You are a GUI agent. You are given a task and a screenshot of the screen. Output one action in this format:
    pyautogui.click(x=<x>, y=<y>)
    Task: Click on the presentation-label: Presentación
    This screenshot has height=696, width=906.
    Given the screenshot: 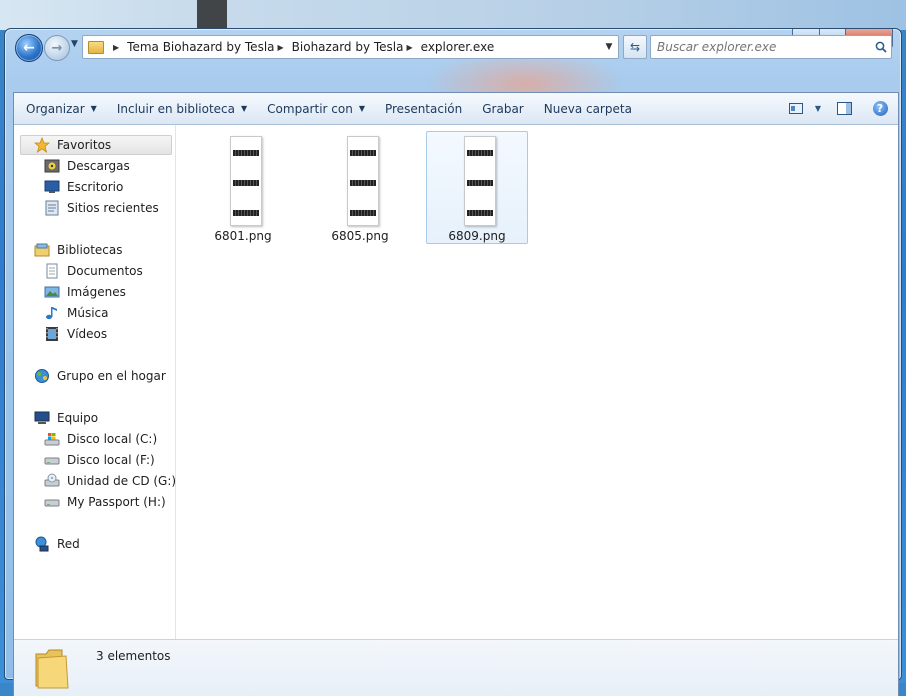 What is the action you would take?
    pyautogui.click(x=423, y=108)
    